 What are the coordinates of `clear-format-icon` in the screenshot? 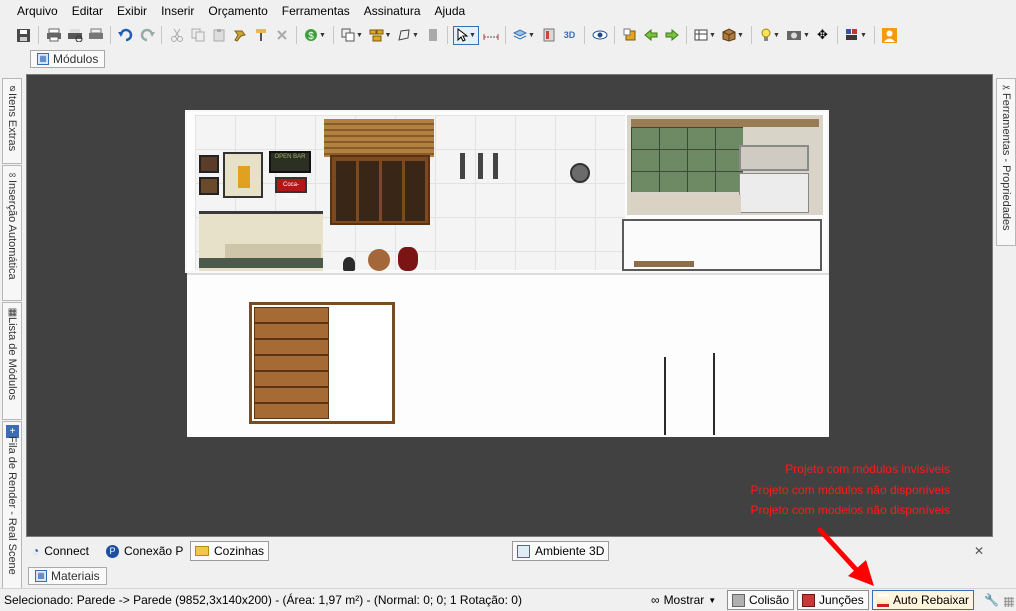 It's located at (260, 35).